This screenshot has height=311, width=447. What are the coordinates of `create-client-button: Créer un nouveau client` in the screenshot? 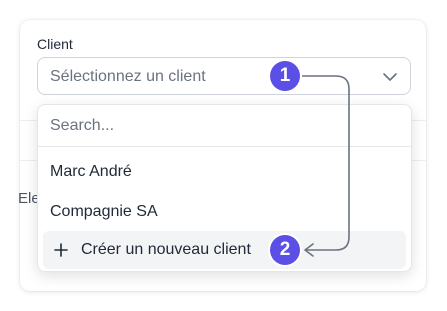 It's located at (224, 250).